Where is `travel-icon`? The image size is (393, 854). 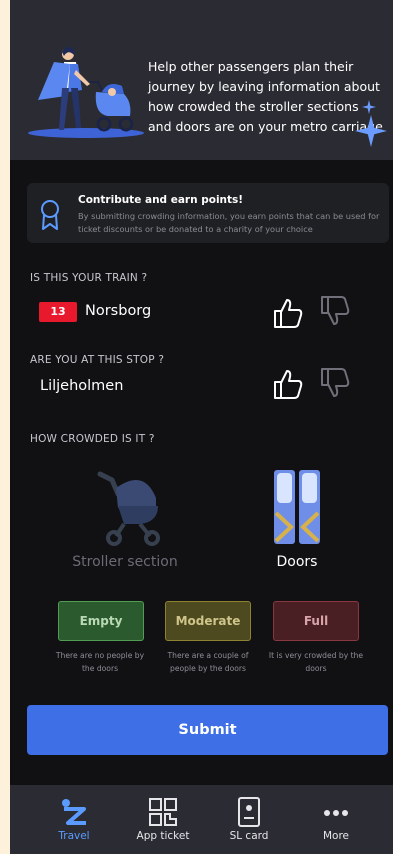 travel-icon is located at coordinates (74, 812).